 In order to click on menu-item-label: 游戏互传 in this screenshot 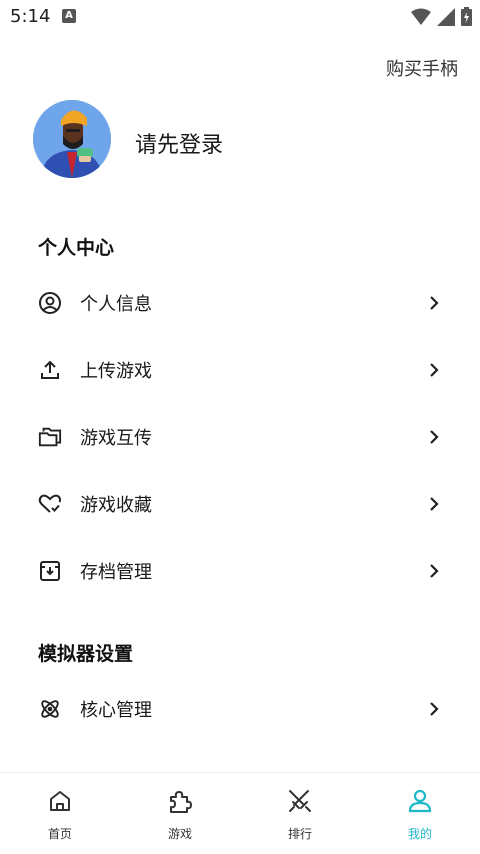, I will do `click(116, 438)`.